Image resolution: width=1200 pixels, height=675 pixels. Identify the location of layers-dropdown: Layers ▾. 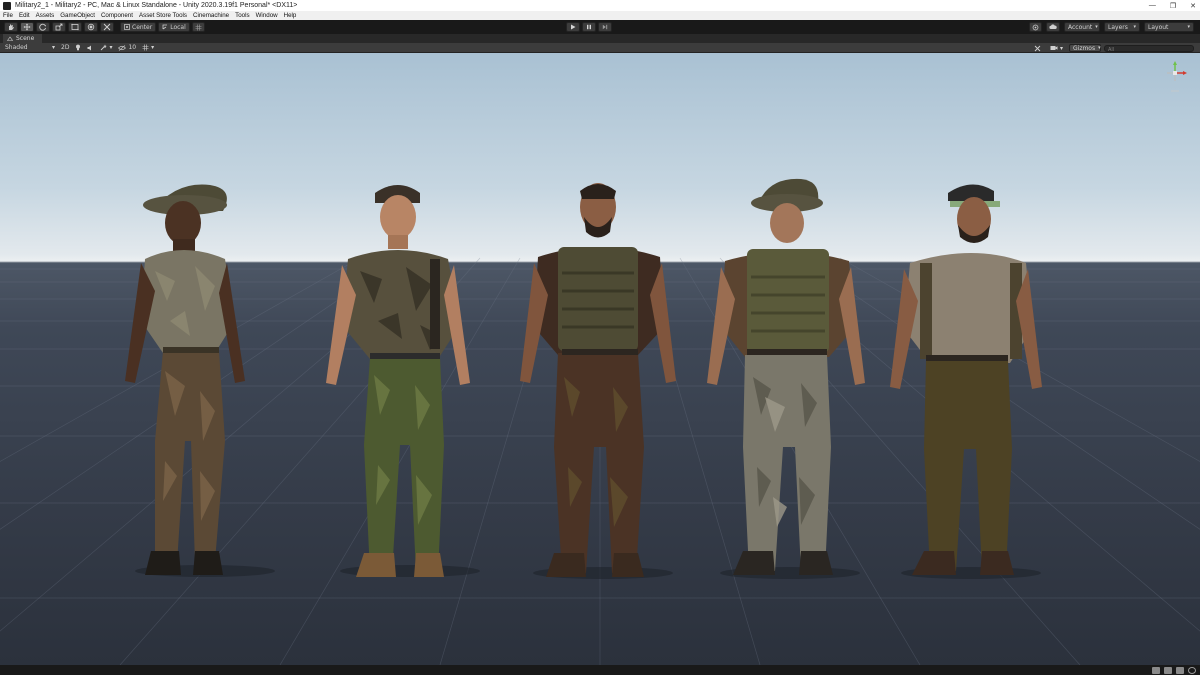
(1122, 27).